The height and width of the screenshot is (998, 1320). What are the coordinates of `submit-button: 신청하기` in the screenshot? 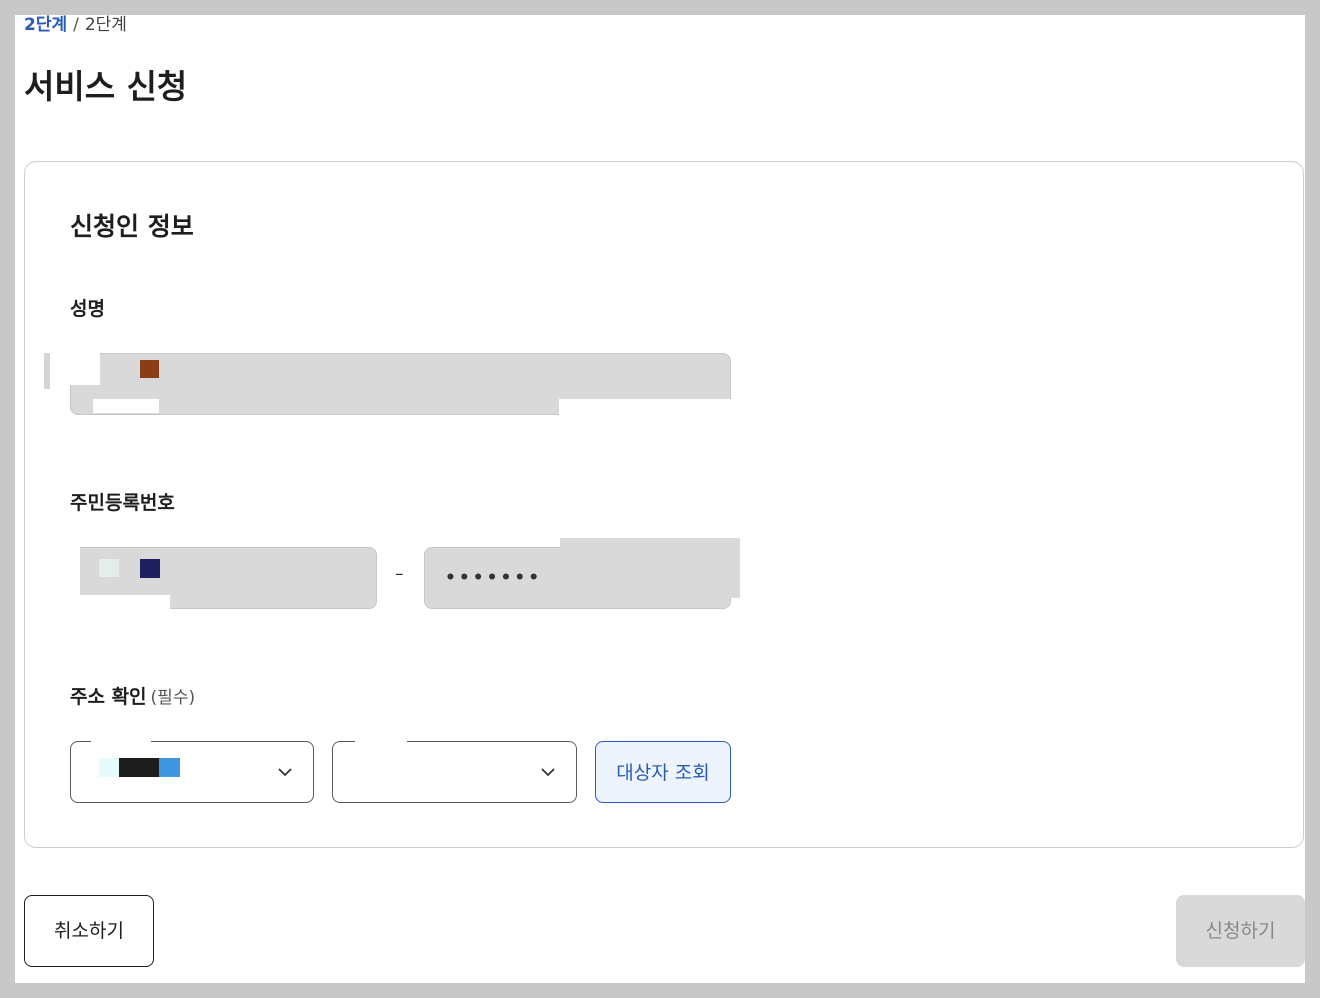 It's located at (1240, 931).